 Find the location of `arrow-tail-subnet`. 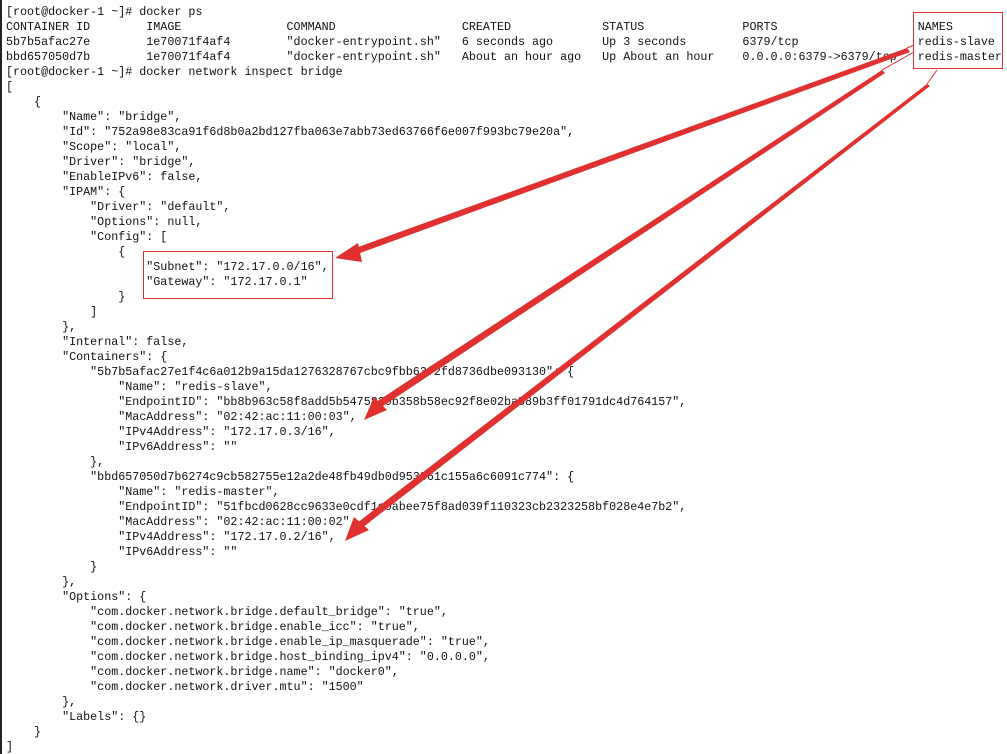

arrow-tail-subnet is located at coordinates (910, 46).